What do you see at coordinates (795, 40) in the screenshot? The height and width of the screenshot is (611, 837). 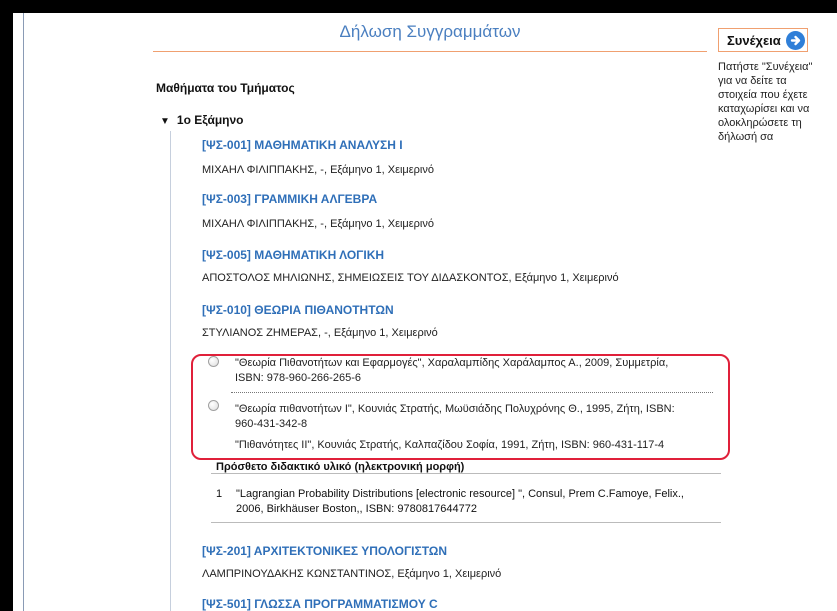 I see `arrow-right-icon` at bounding box center [795, 40].